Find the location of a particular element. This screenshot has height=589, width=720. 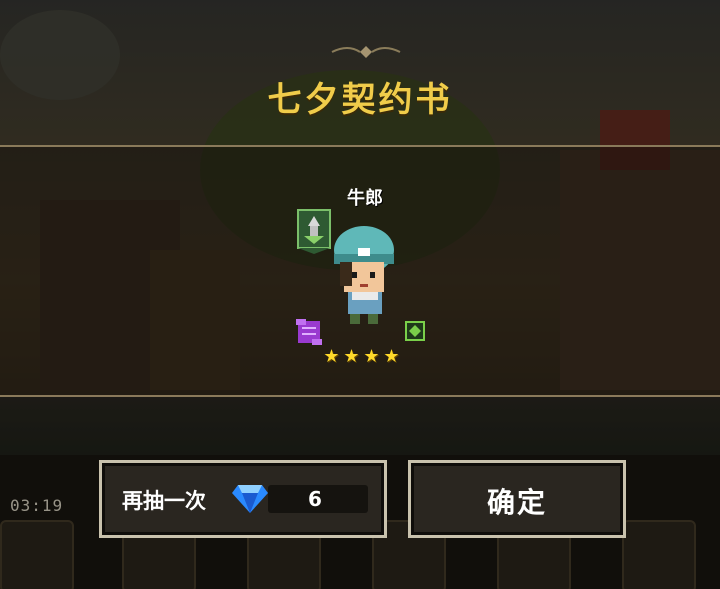

green-gem-icon is located at coordinates (415, 331).